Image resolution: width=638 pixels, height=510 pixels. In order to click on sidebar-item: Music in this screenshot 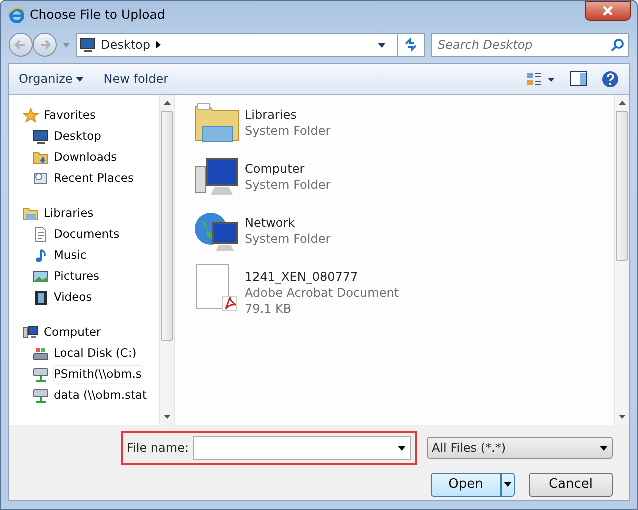, I will do `click(91, 255)`.